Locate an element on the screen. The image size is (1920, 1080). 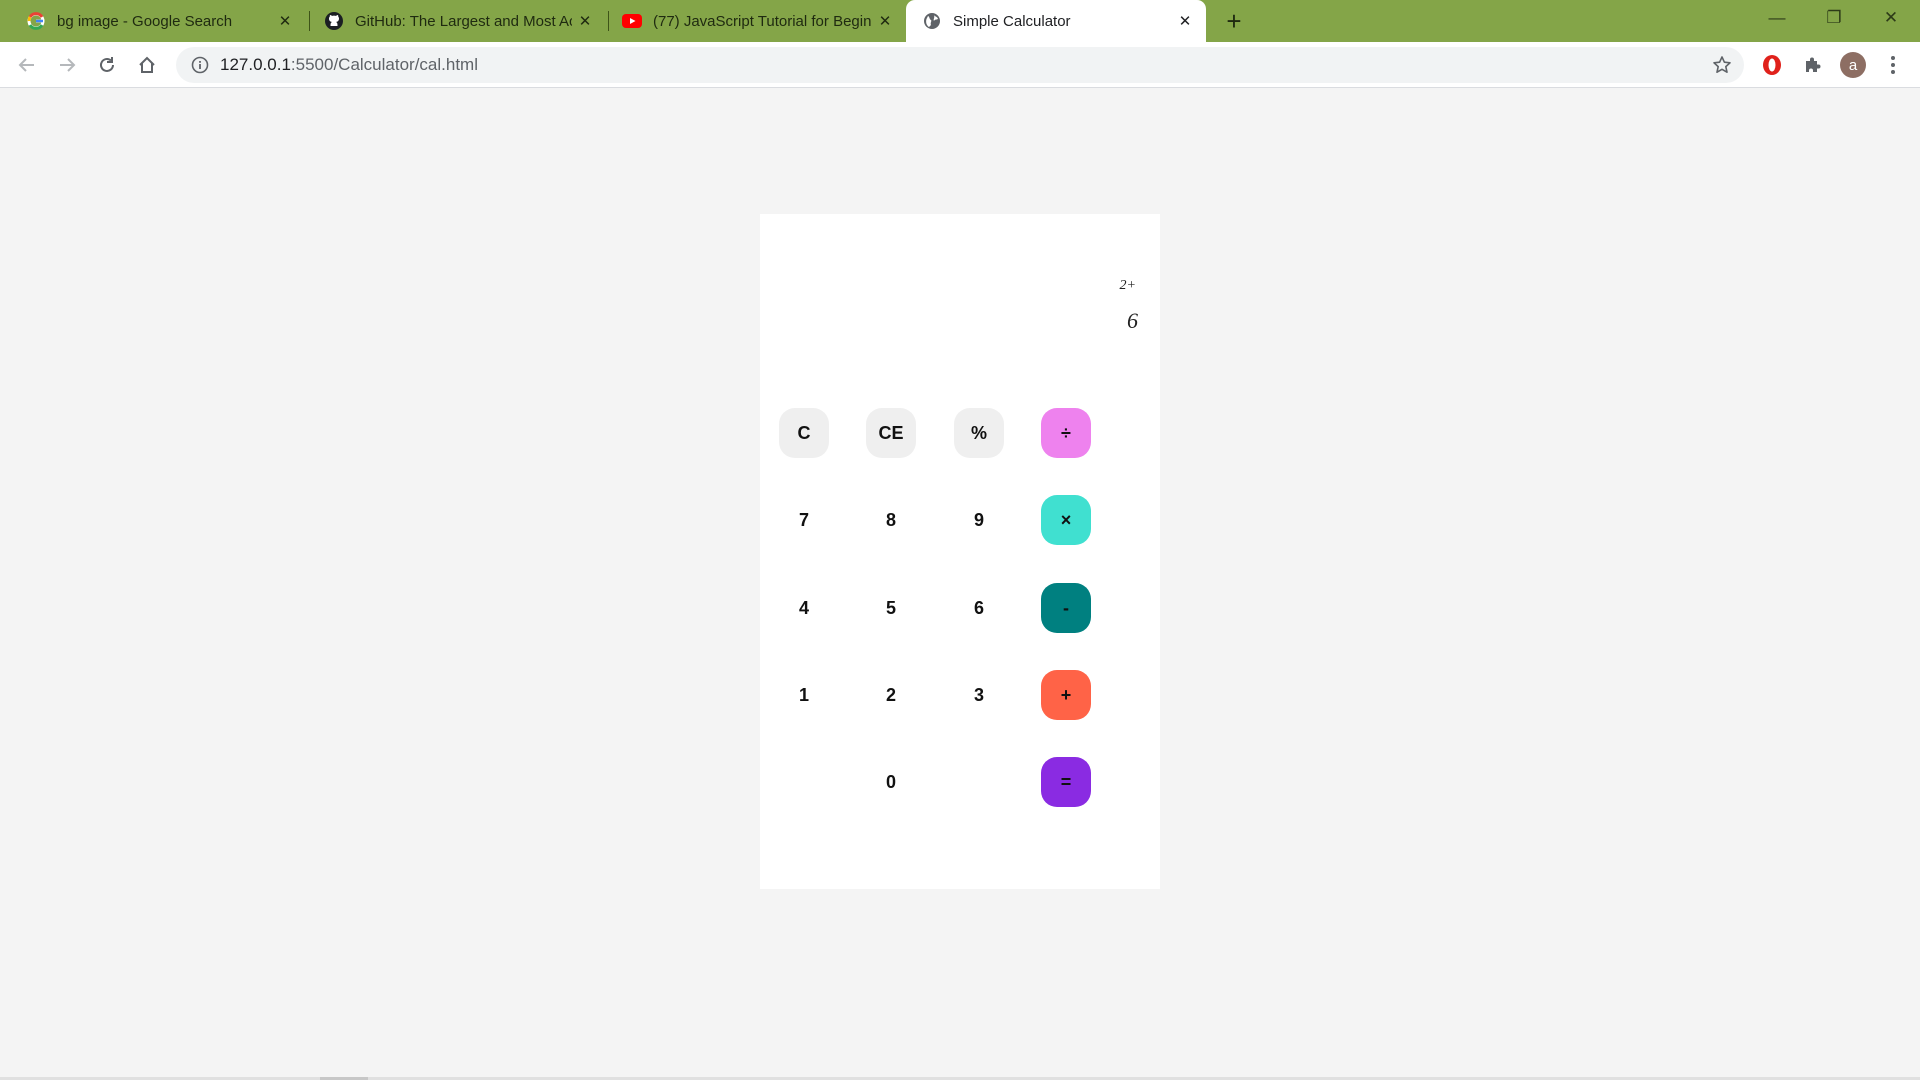
clear-button: C is located at coordinates (804, 433).